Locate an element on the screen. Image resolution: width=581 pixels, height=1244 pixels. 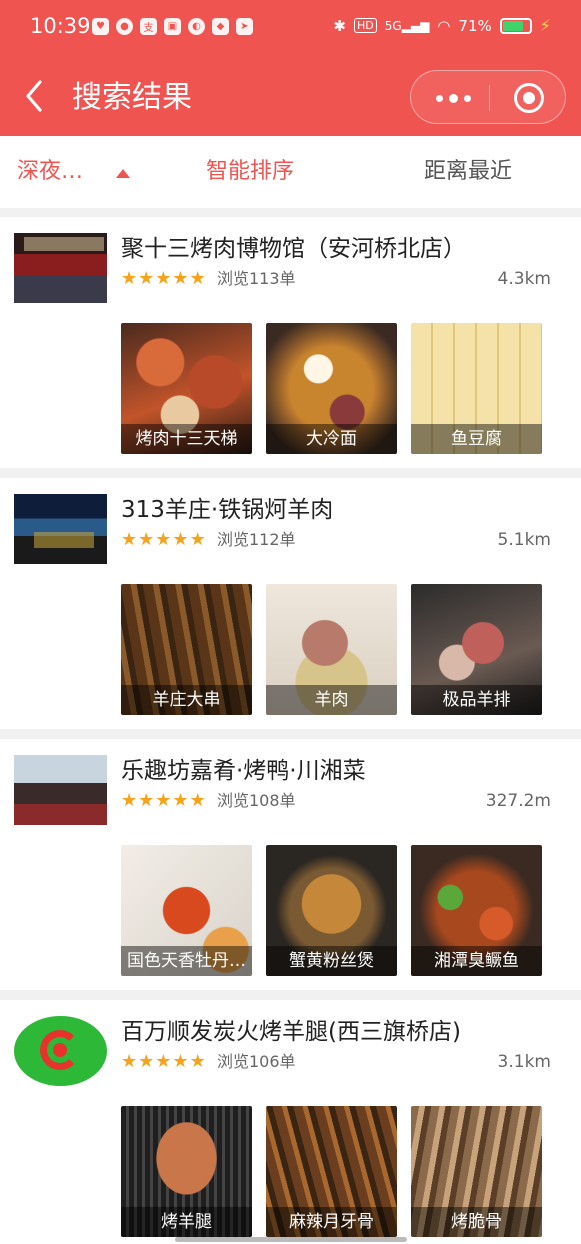
dropdown-up-arrow-icon is located at coordinates (123, 173).